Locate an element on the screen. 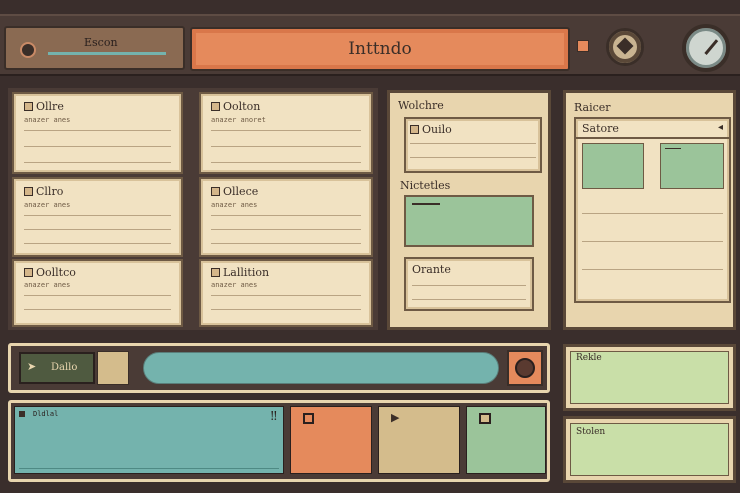 This screenshot has height=493, width=740. right-heading: Raicer is located at coordinates (592, 107).